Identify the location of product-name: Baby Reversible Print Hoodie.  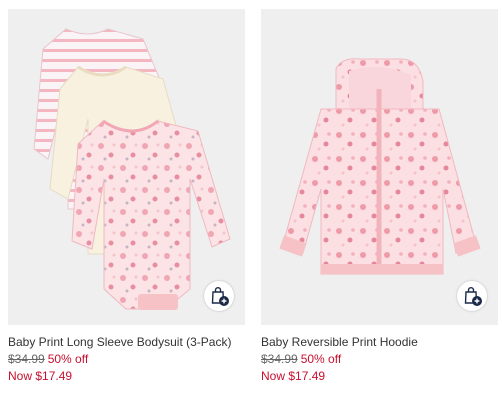
(379, 342).